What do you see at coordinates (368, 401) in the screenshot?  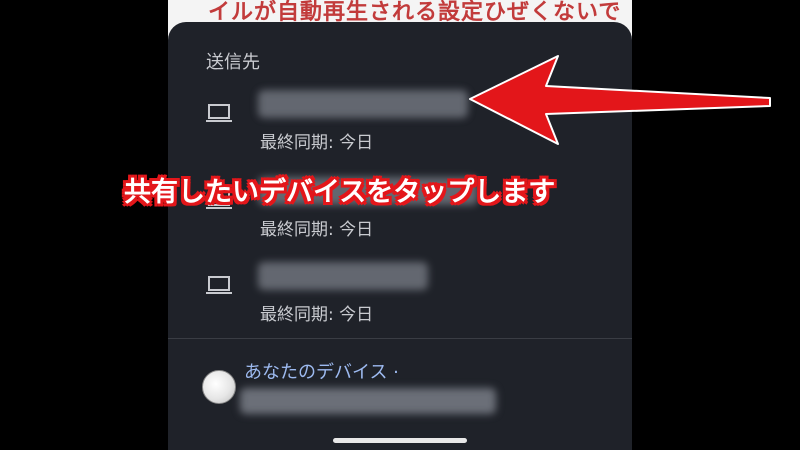 I see `account-email-blurred` at bounding box center [368, 401].